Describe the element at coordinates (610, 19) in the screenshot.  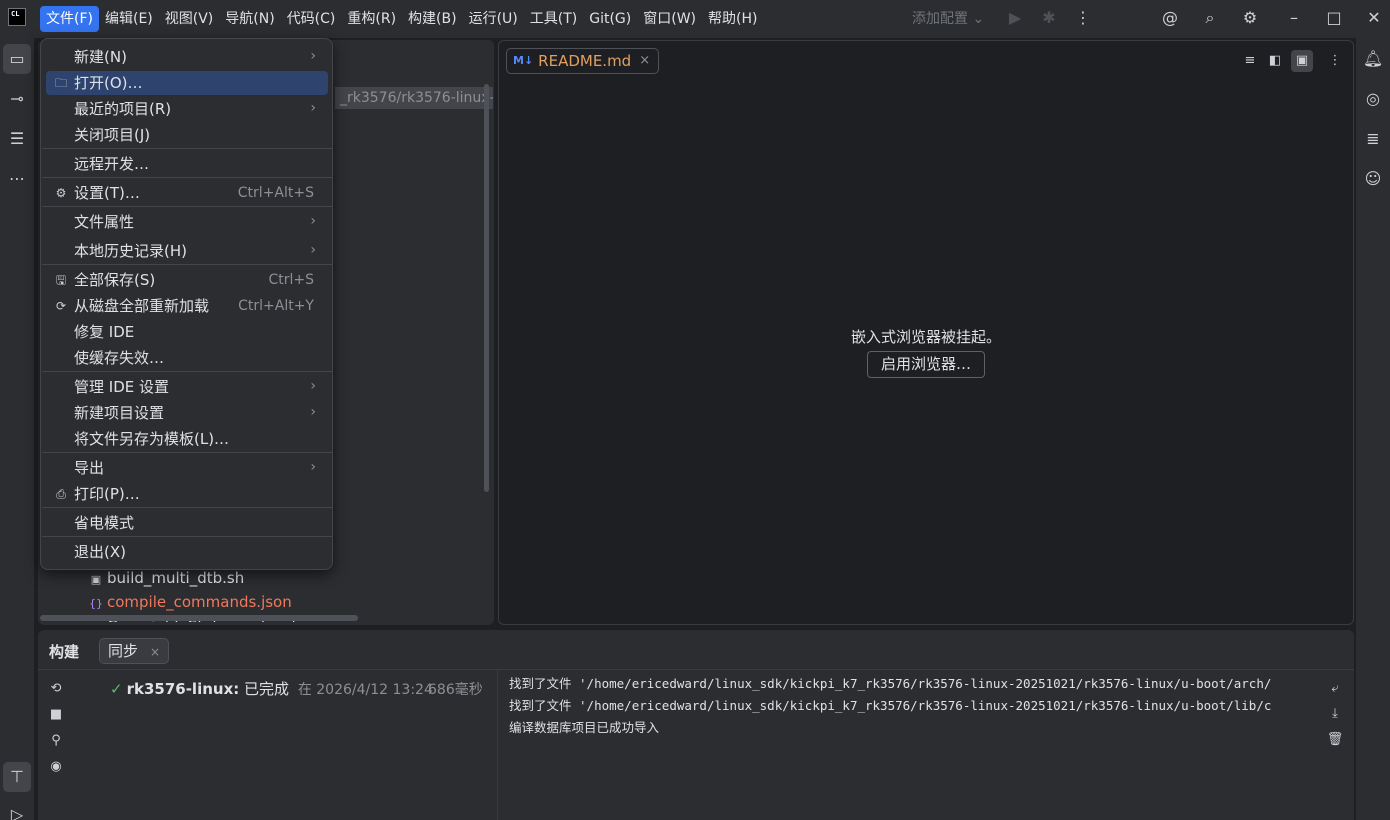
I see `menu-9: Git(G)` at that location.